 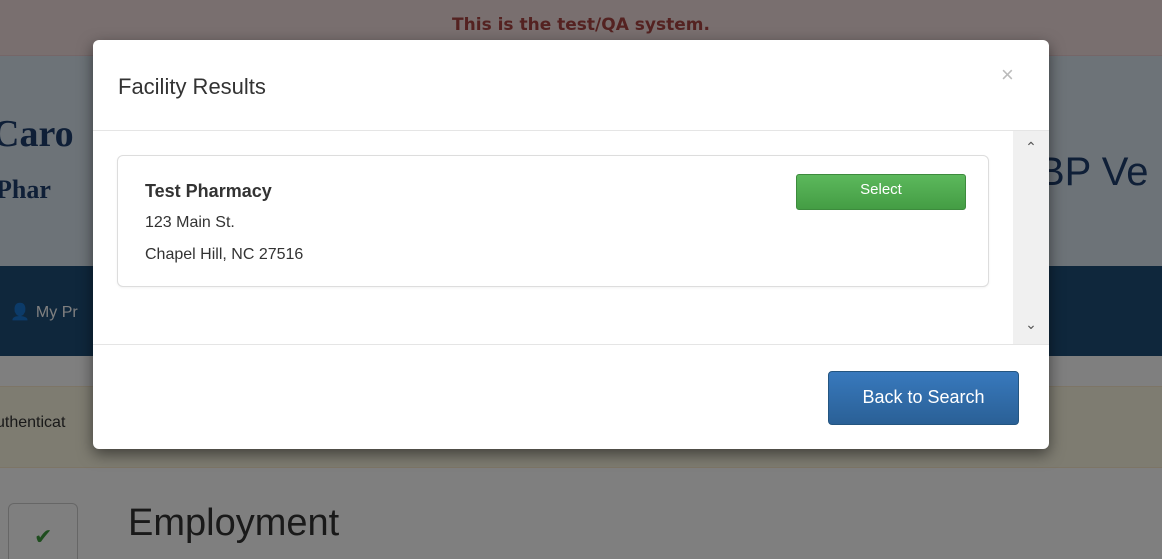 What do you see at coordinates (208, 191) in the screenshot?
I see `facility-name: Test Pharmacy` at bounding box center [208, 191].